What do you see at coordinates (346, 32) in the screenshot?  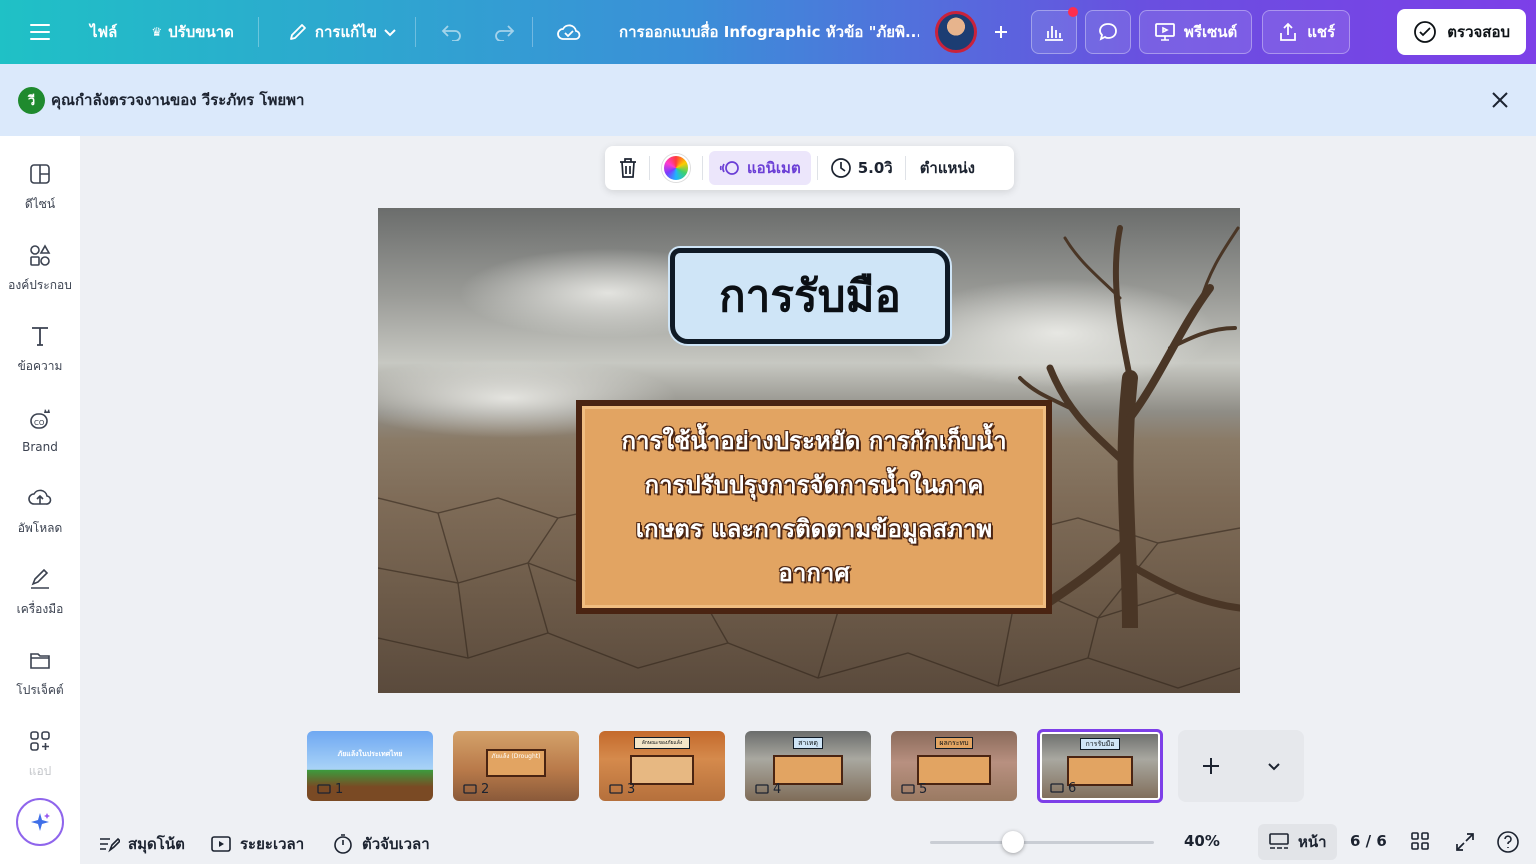 I see `edit-menu-label: การแก้ไข` at bounding box center [346, 32].